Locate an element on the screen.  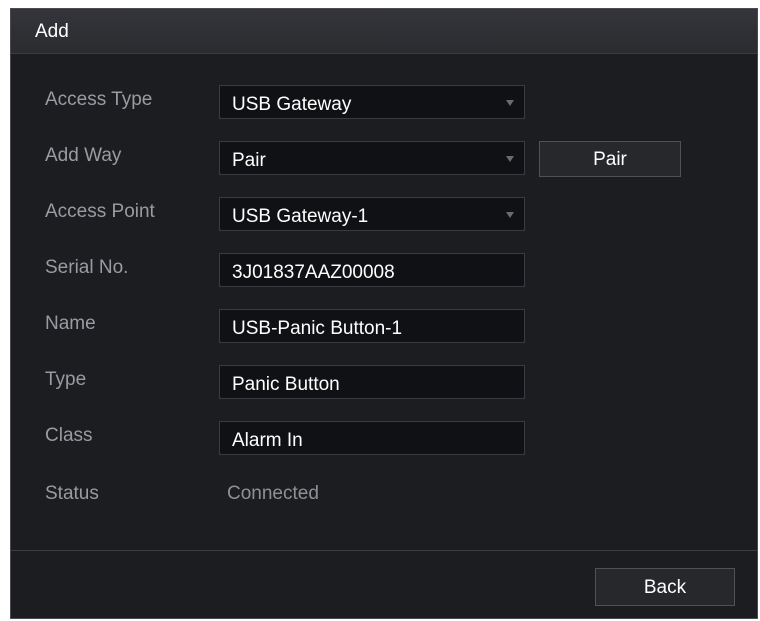
serial-no-field: 3J01837AAZ00008 is located at coordinates (372, 270).